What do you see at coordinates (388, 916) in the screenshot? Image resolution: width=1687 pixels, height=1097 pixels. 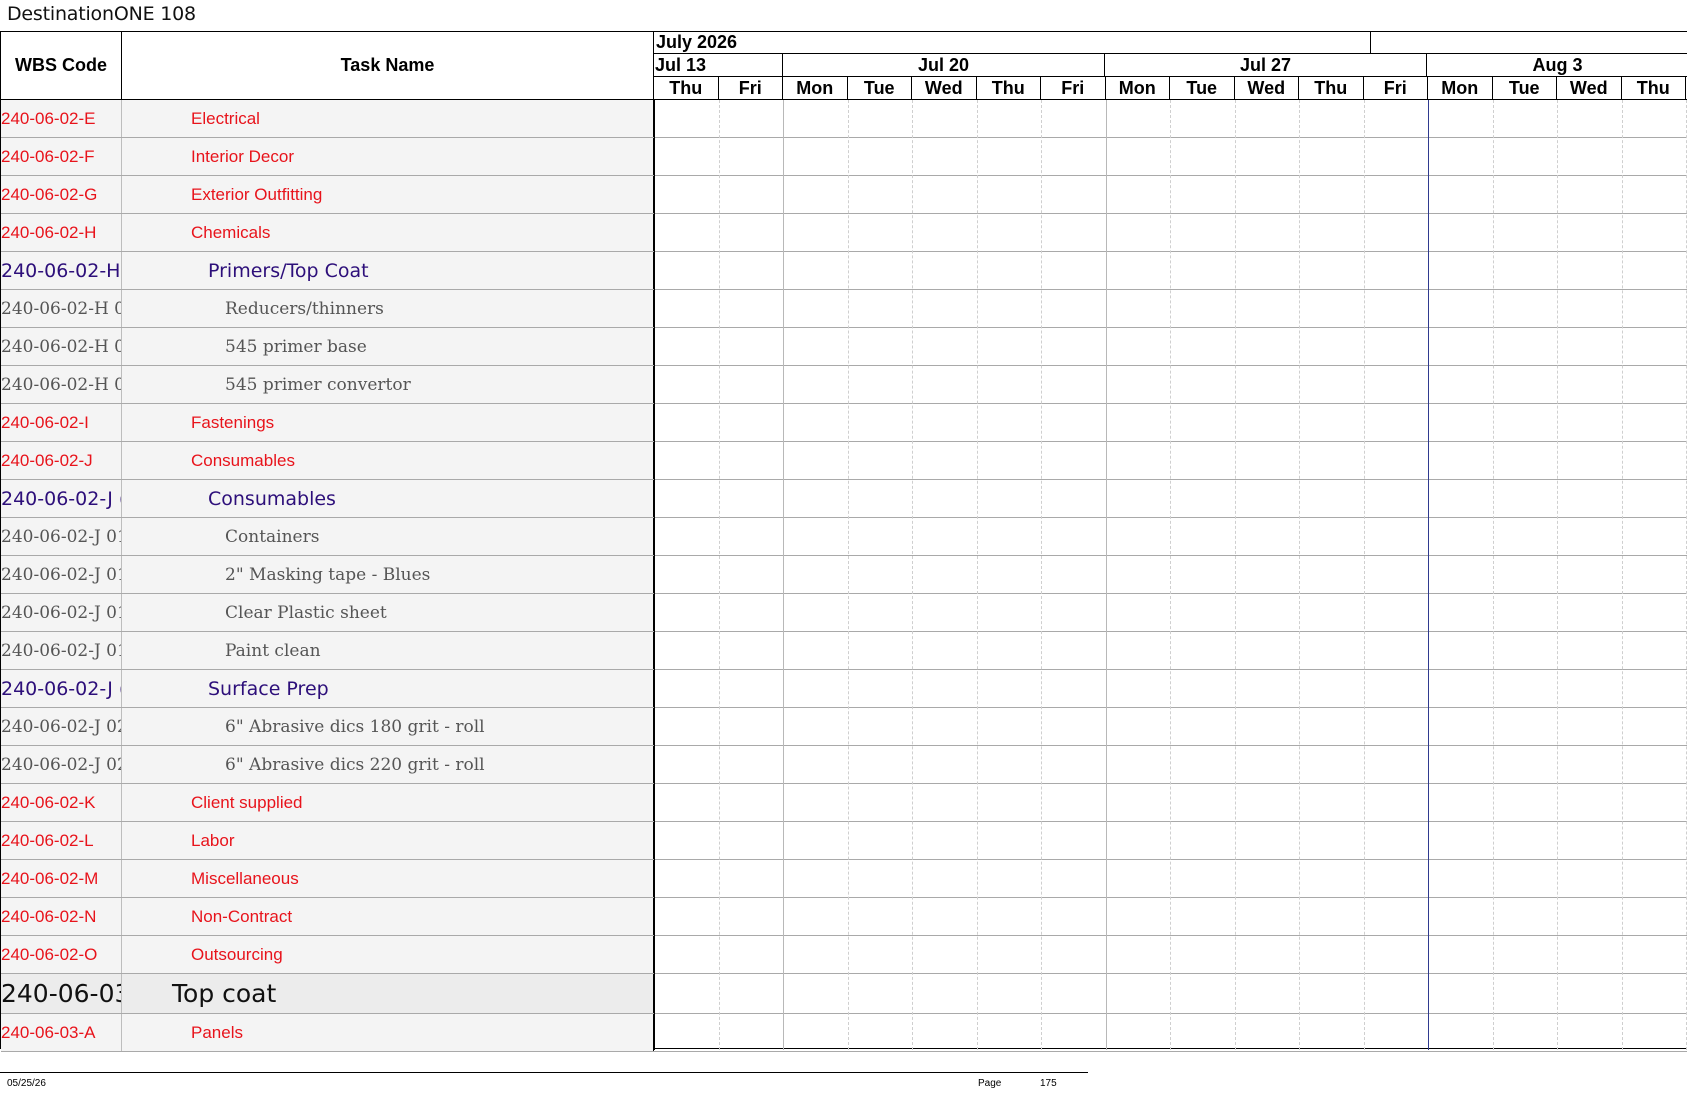 I see `task-name-cell: Non-Contract` at bounding box center [388, 916].